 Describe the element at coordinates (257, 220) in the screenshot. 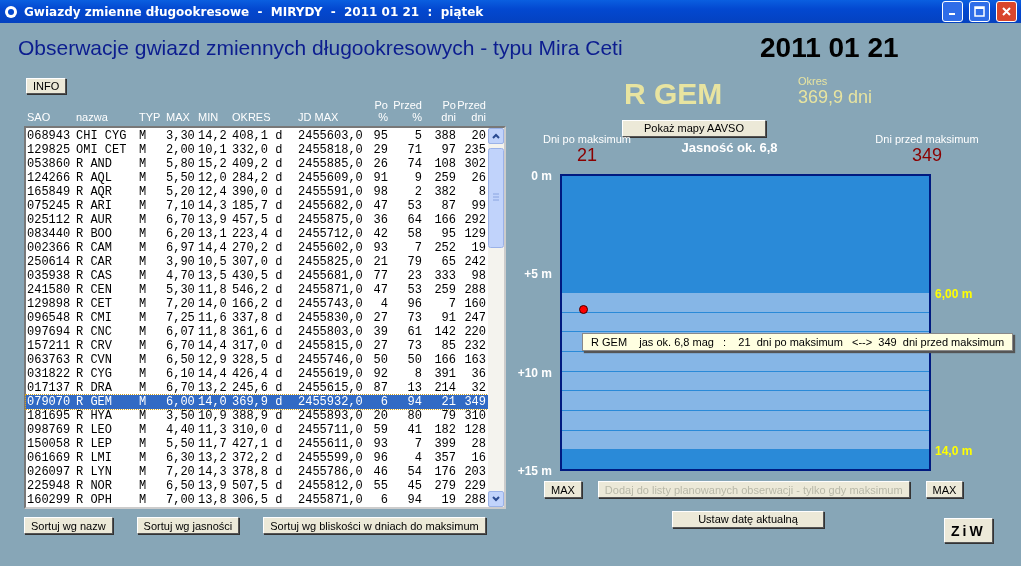

I see `list-row: 025112 R AUR M 6,70 13,9 457,5 d 2455875,0 36 64 166 292` at that location.